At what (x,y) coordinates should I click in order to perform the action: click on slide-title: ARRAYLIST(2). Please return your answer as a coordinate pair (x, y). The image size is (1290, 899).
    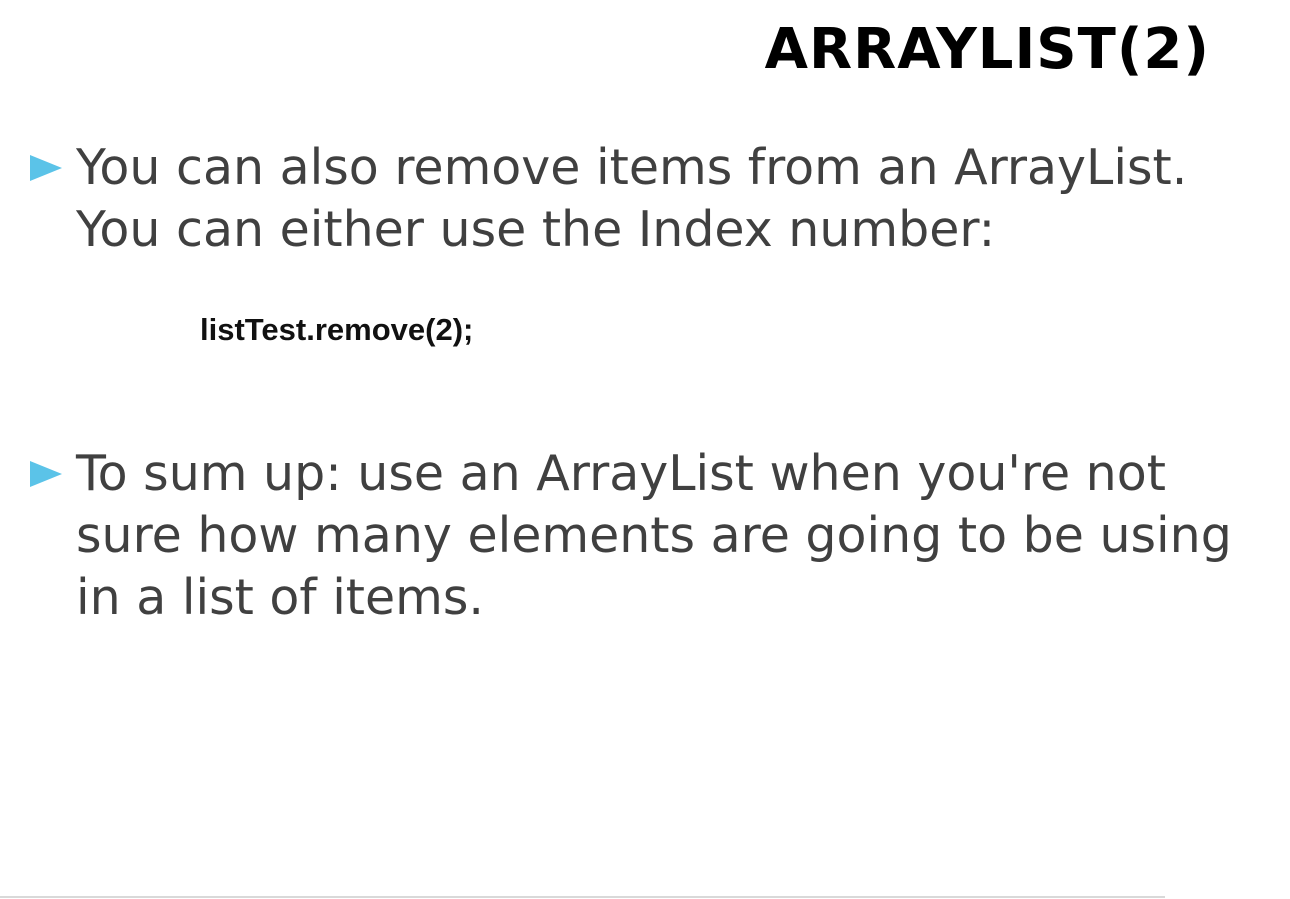
    Looking at the image, I should click on (987, 49).